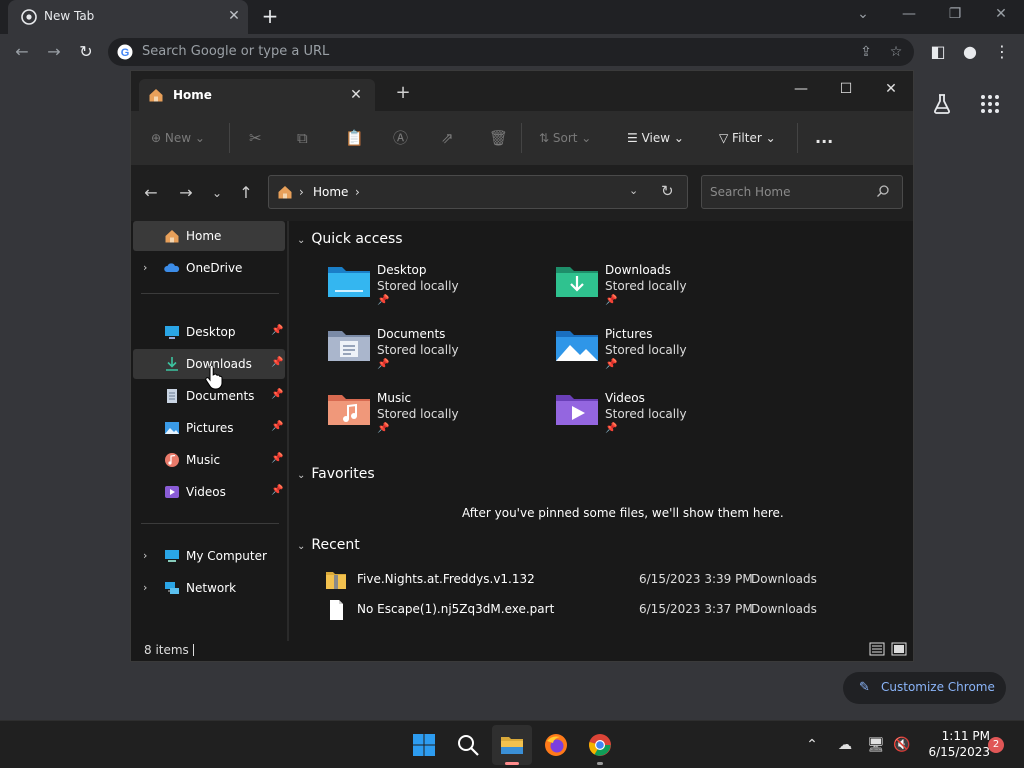 This screenshot has width=1024, height=768. I want to click on recent-locations-chevron-icon: ⌄, so click(217, 193).